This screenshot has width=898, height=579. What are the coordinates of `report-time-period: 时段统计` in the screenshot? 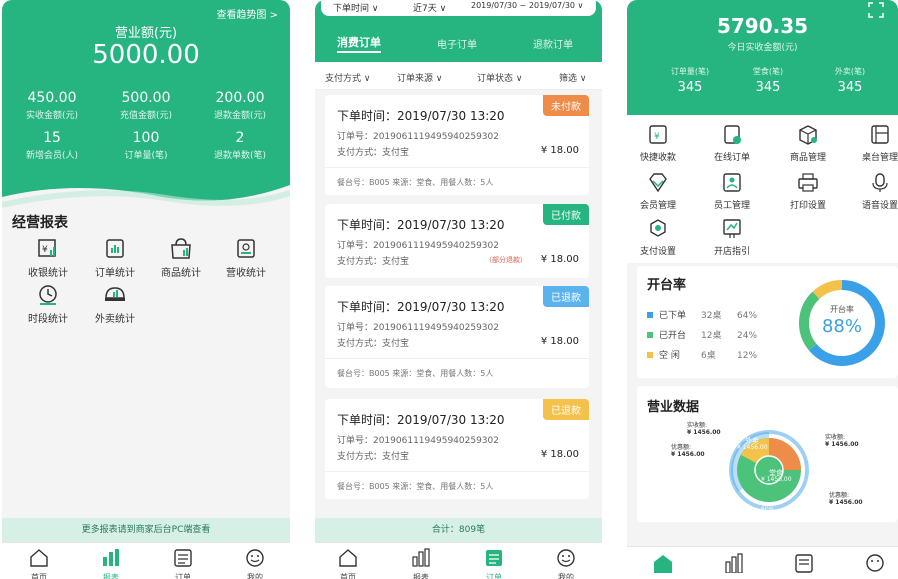 It's located at (48, 304).